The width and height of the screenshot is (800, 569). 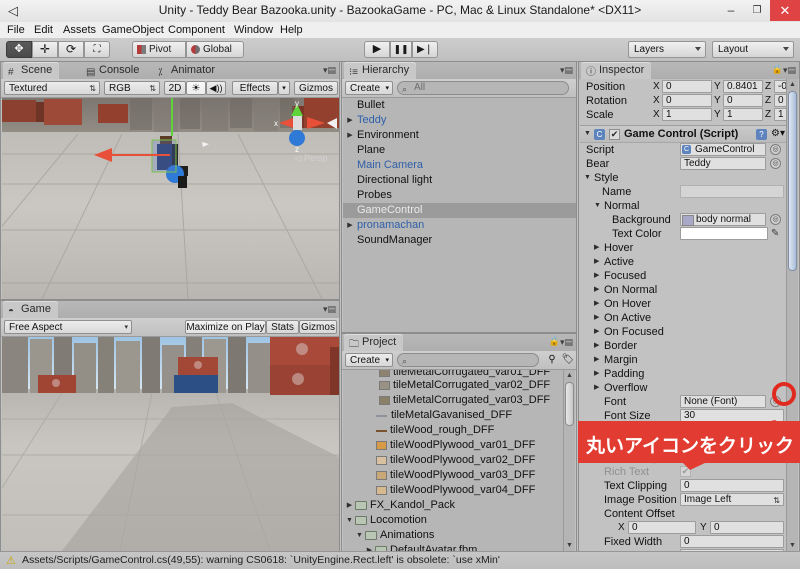 I want to click on scene-lighting-toggle: ☀, so click(x=196, y=88).